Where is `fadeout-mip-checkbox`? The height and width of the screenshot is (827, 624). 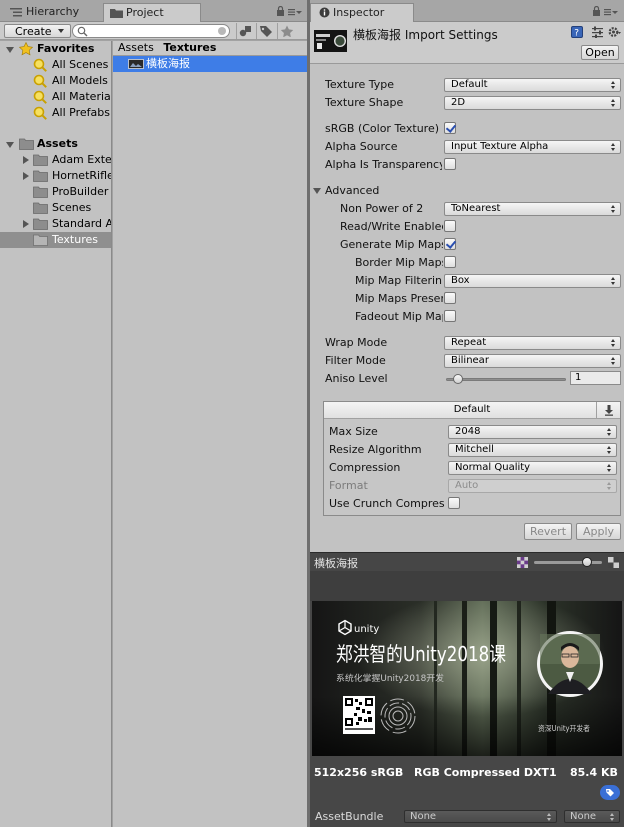 fadeout-mip-checkbox is located at coordinates (450, 316).